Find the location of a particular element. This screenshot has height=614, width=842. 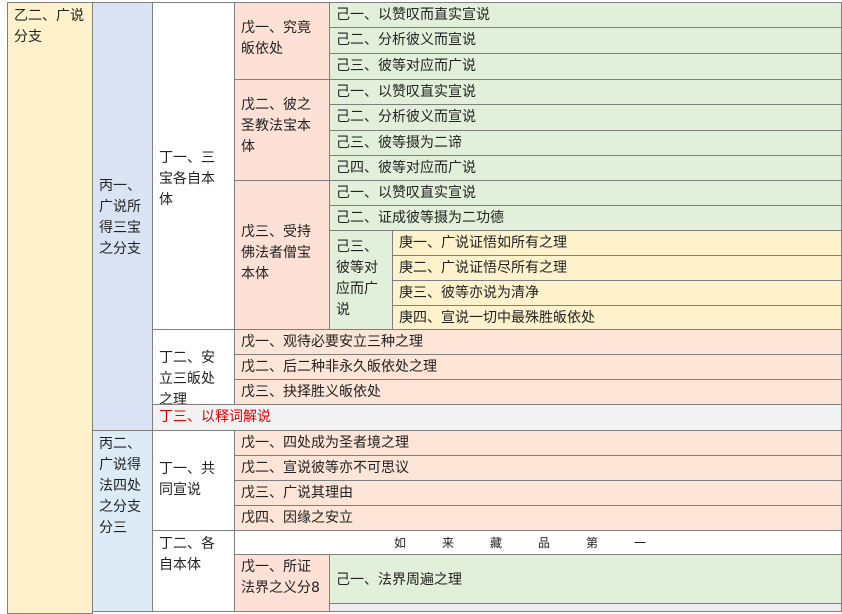

outline-wu3-item-2: 己二、证成彼等摄为二功德 is located at coordinates (585, 218).